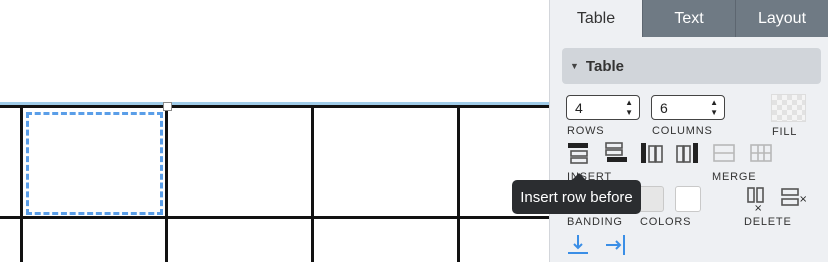 The width and height of the screenshot is (828, 262). What do you see at coordinates (651, 199) in the screenshot?
I see `color-swatch-primary` at bounding box center [651, 199].